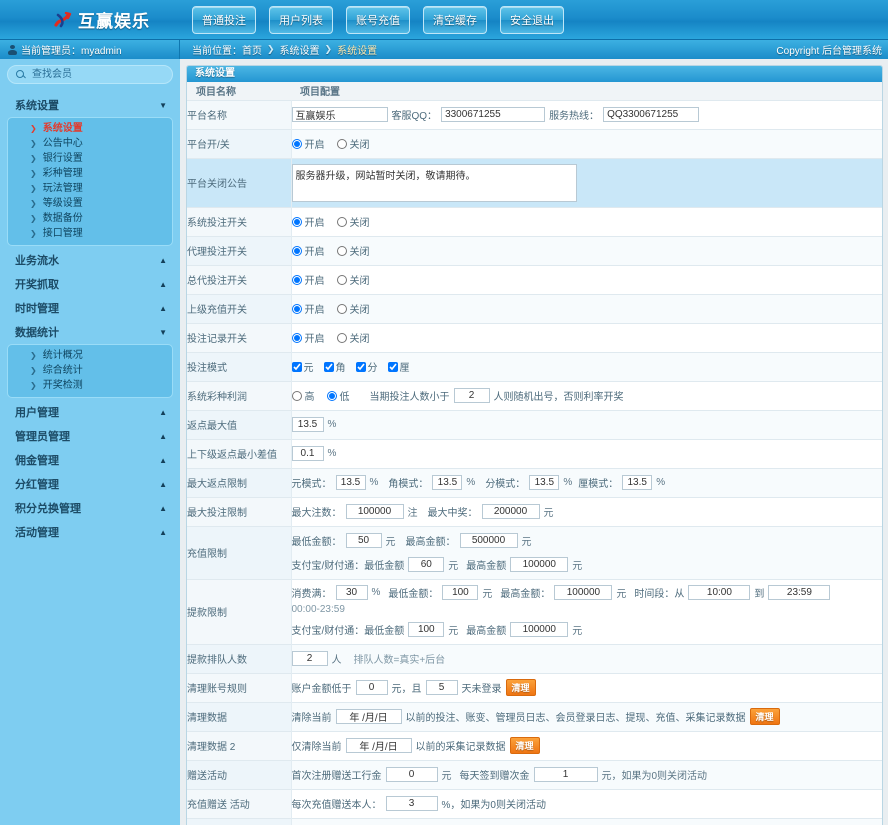 The image size is (888, 825). What do you see at coordinates (308, 143) in the screenshot?
I see `platform-switch-on: 开启` at bounding box center [308, 143].